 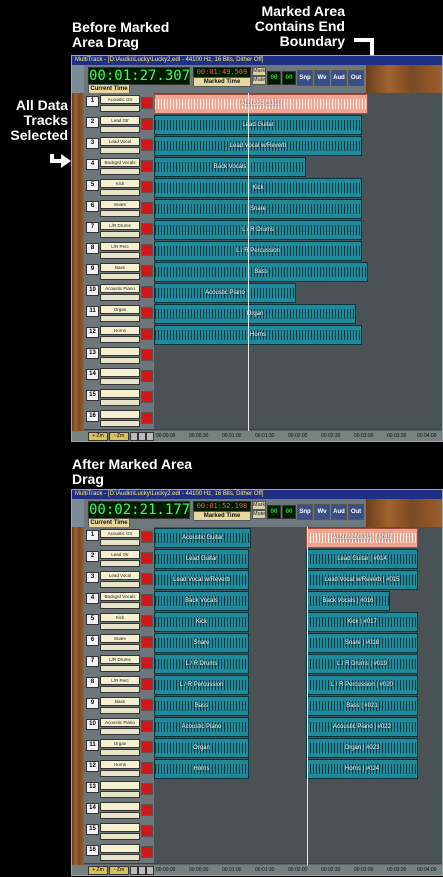 I want to click on track-lane: Back Vocals Back Vocals | #016, so click(x=298, y=601).